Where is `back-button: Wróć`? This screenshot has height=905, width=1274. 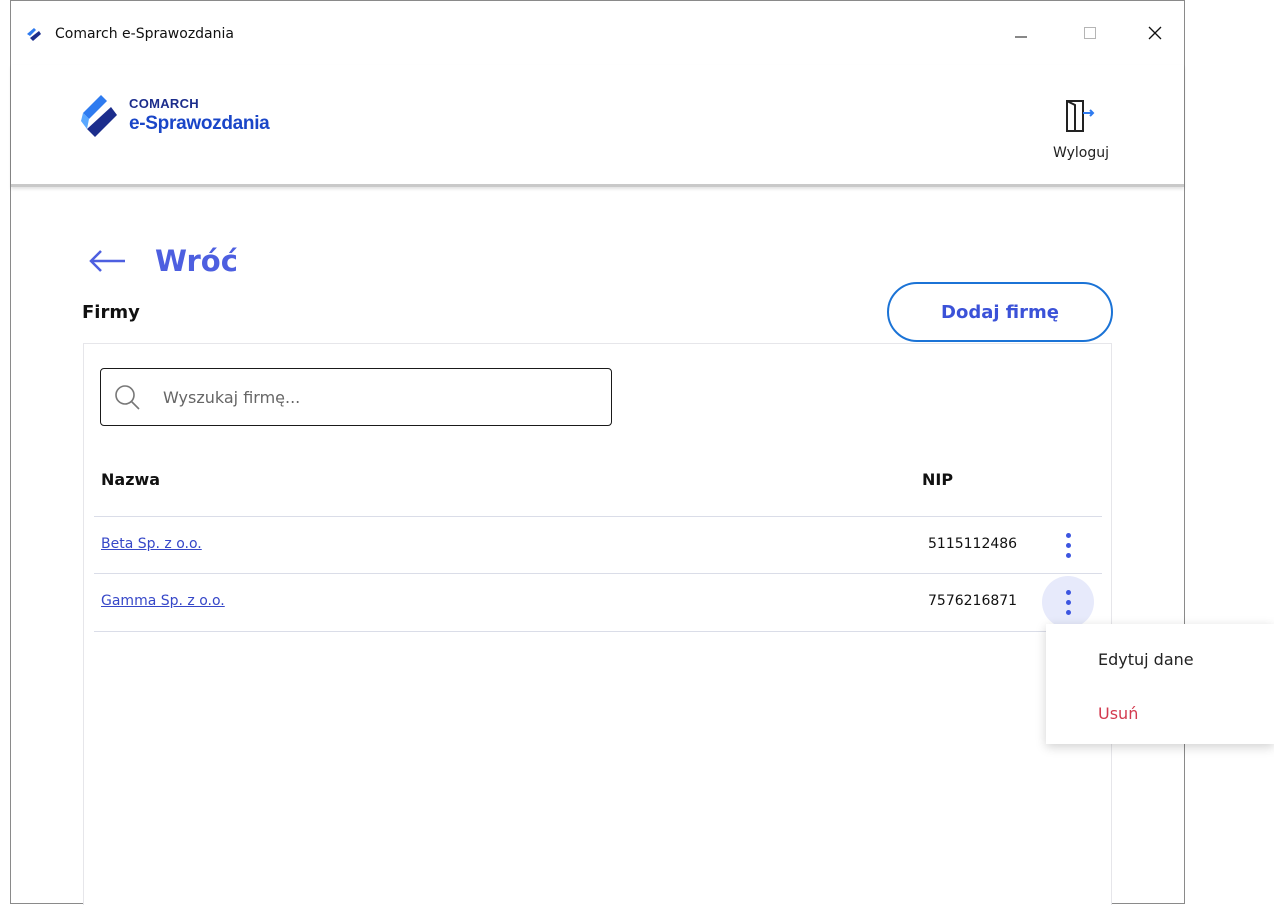
back-button: Wróć is located at coordinates (162, 261).